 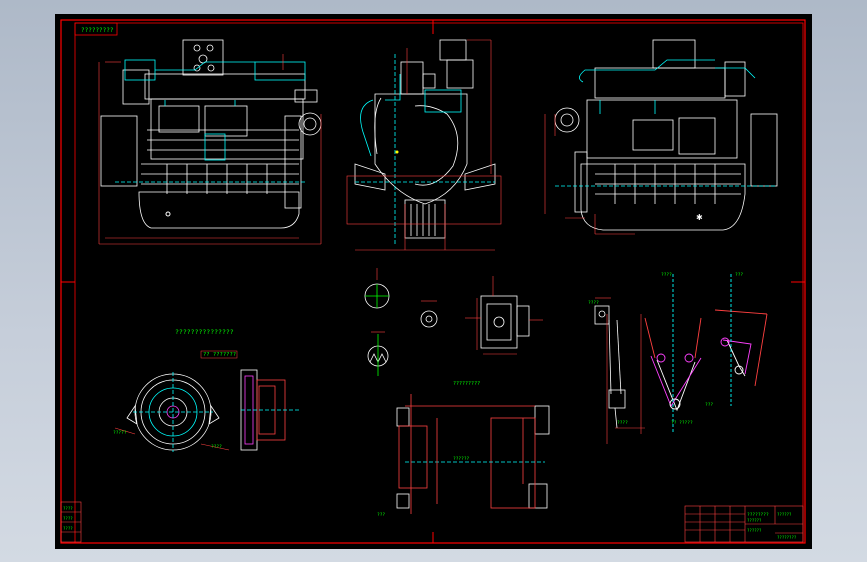 I want to click on rod-top-label: ????, so click(x=593, y=303).